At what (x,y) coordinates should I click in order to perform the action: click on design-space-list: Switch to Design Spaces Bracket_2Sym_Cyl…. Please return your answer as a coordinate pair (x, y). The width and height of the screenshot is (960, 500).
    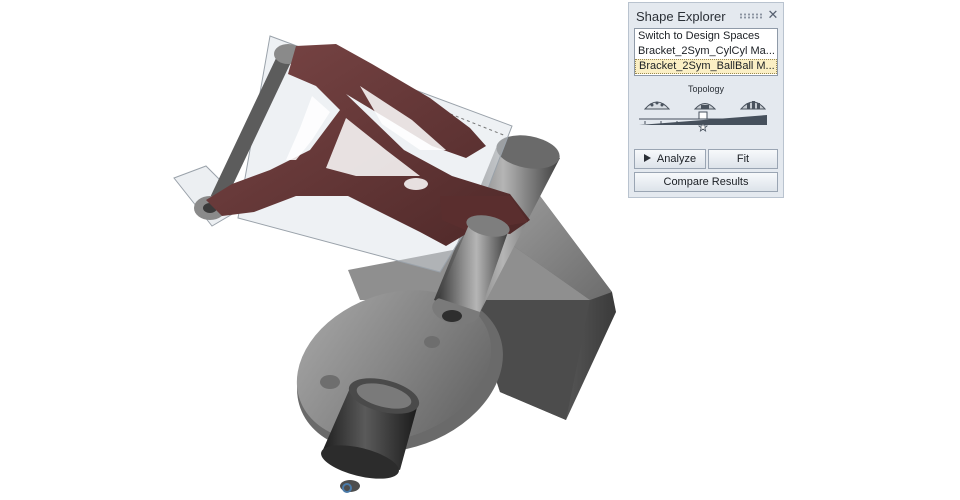
    Looking at the image, I should click on (706, 52).